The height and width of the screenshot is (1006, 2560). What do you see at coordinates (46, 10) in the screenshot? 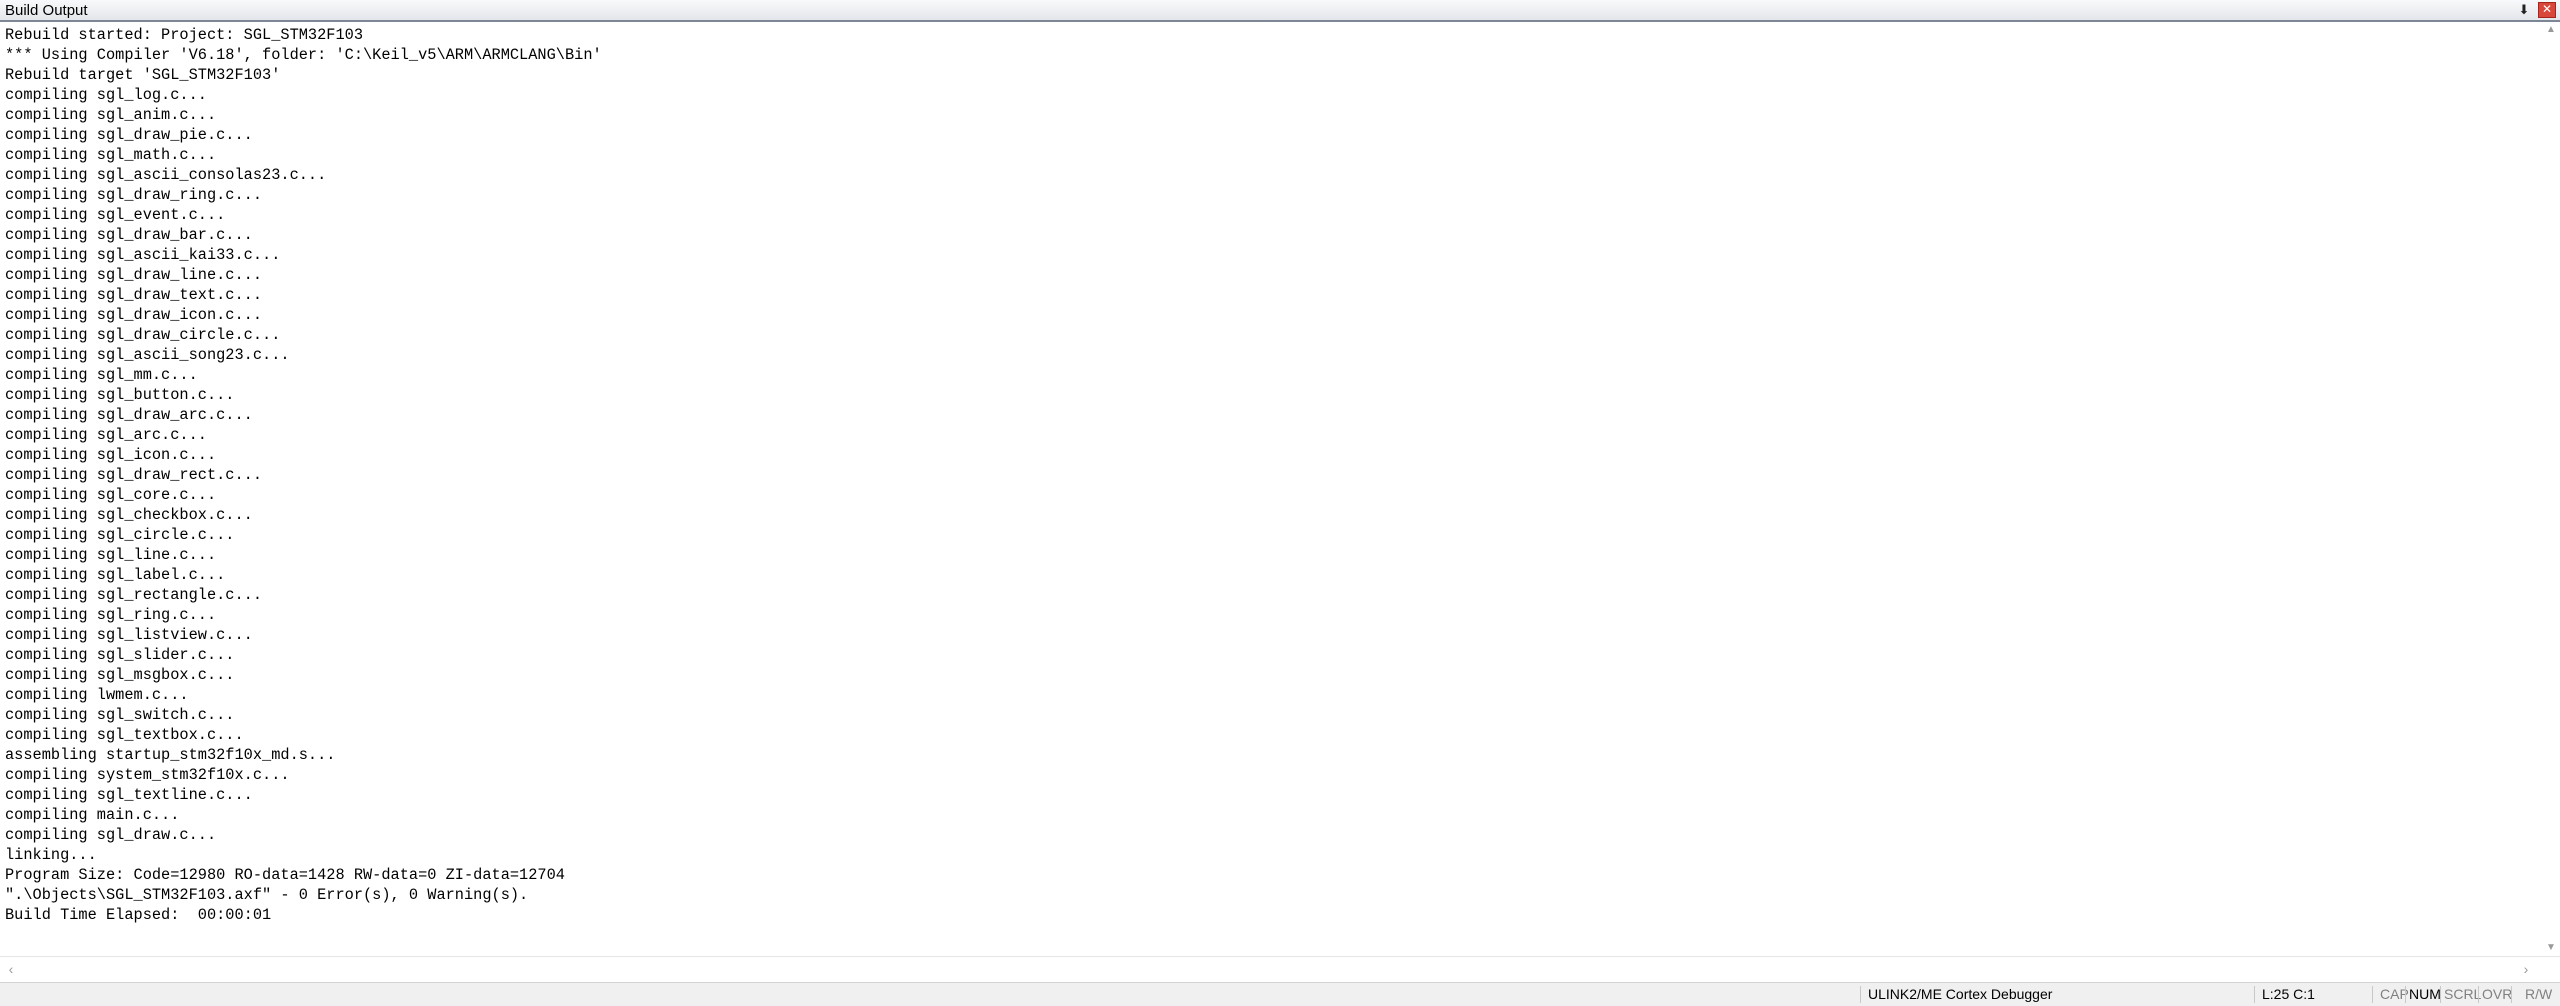
I see `window-title: Build Output` at bounding box center [46, 10].